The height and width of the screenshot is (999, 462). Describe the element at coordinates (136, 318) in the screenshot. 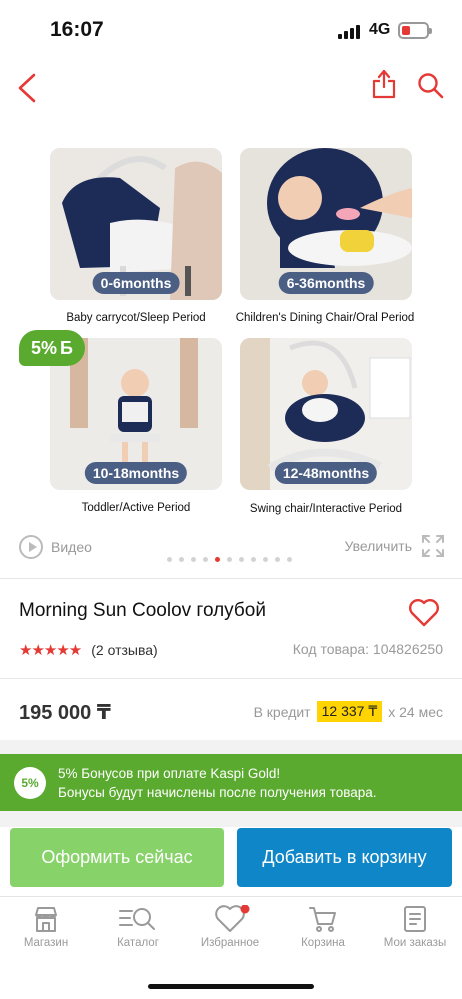

I see `tile-caption: Baby carrycot/Sleep Period` at that location.